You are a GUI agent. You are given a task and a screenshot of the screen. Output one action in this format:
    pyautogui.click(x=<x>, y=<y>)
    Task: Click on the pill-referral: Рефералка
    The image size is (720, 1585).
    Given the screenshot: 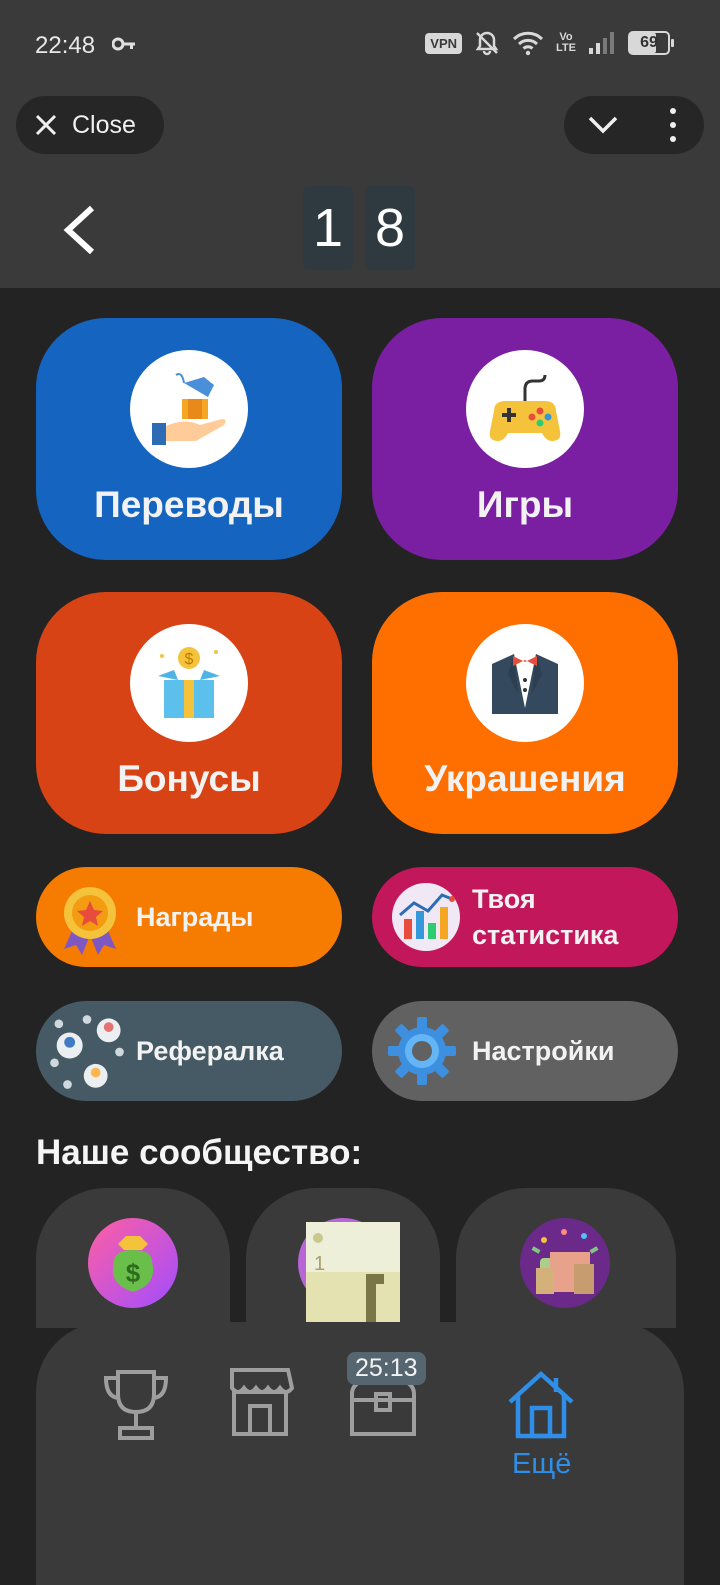 What is the action you would take?
    pyautogui.click(x=189, y=1051)
    